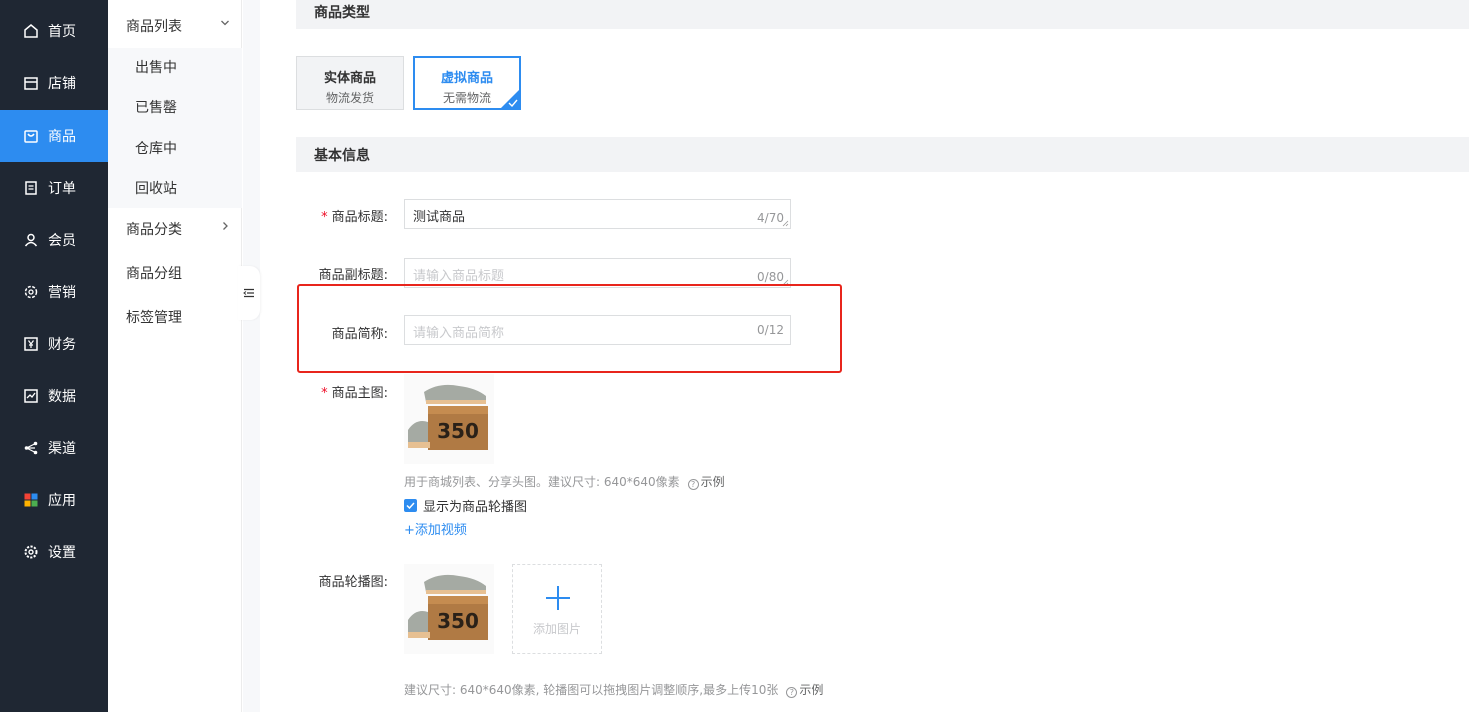  What do you see at coordinates (31, 448) in the screenshot?
I see `share-icon` at bounding box center [31, 448].